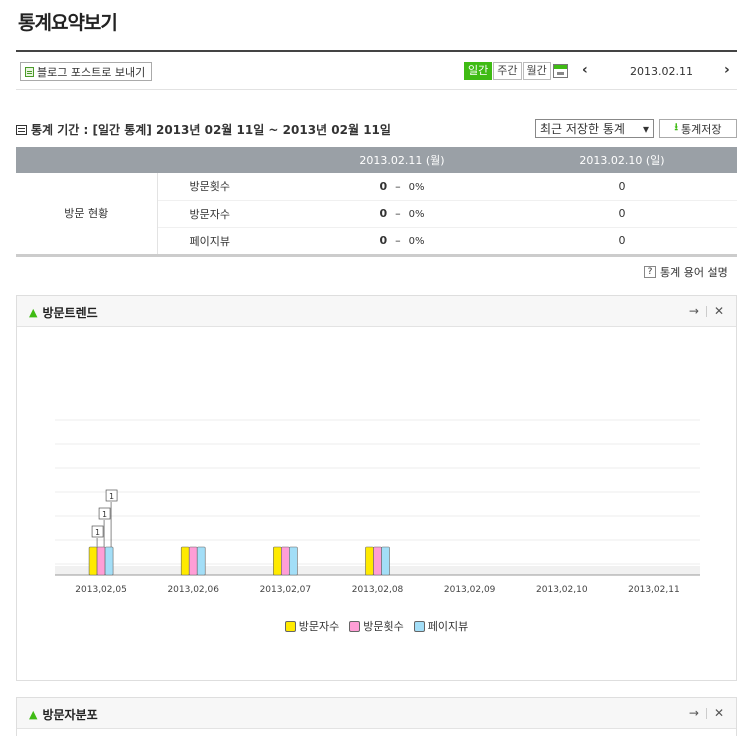  I want to click on legend-label: 페이지뷰, so click(448, 626).